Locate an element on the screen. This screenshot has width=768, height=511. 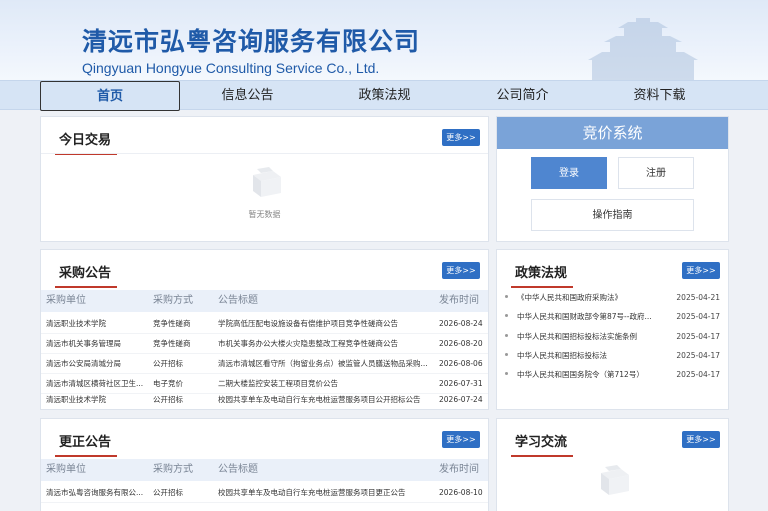
empty-label: 暂无数据 is located at coordinates (264, 214).